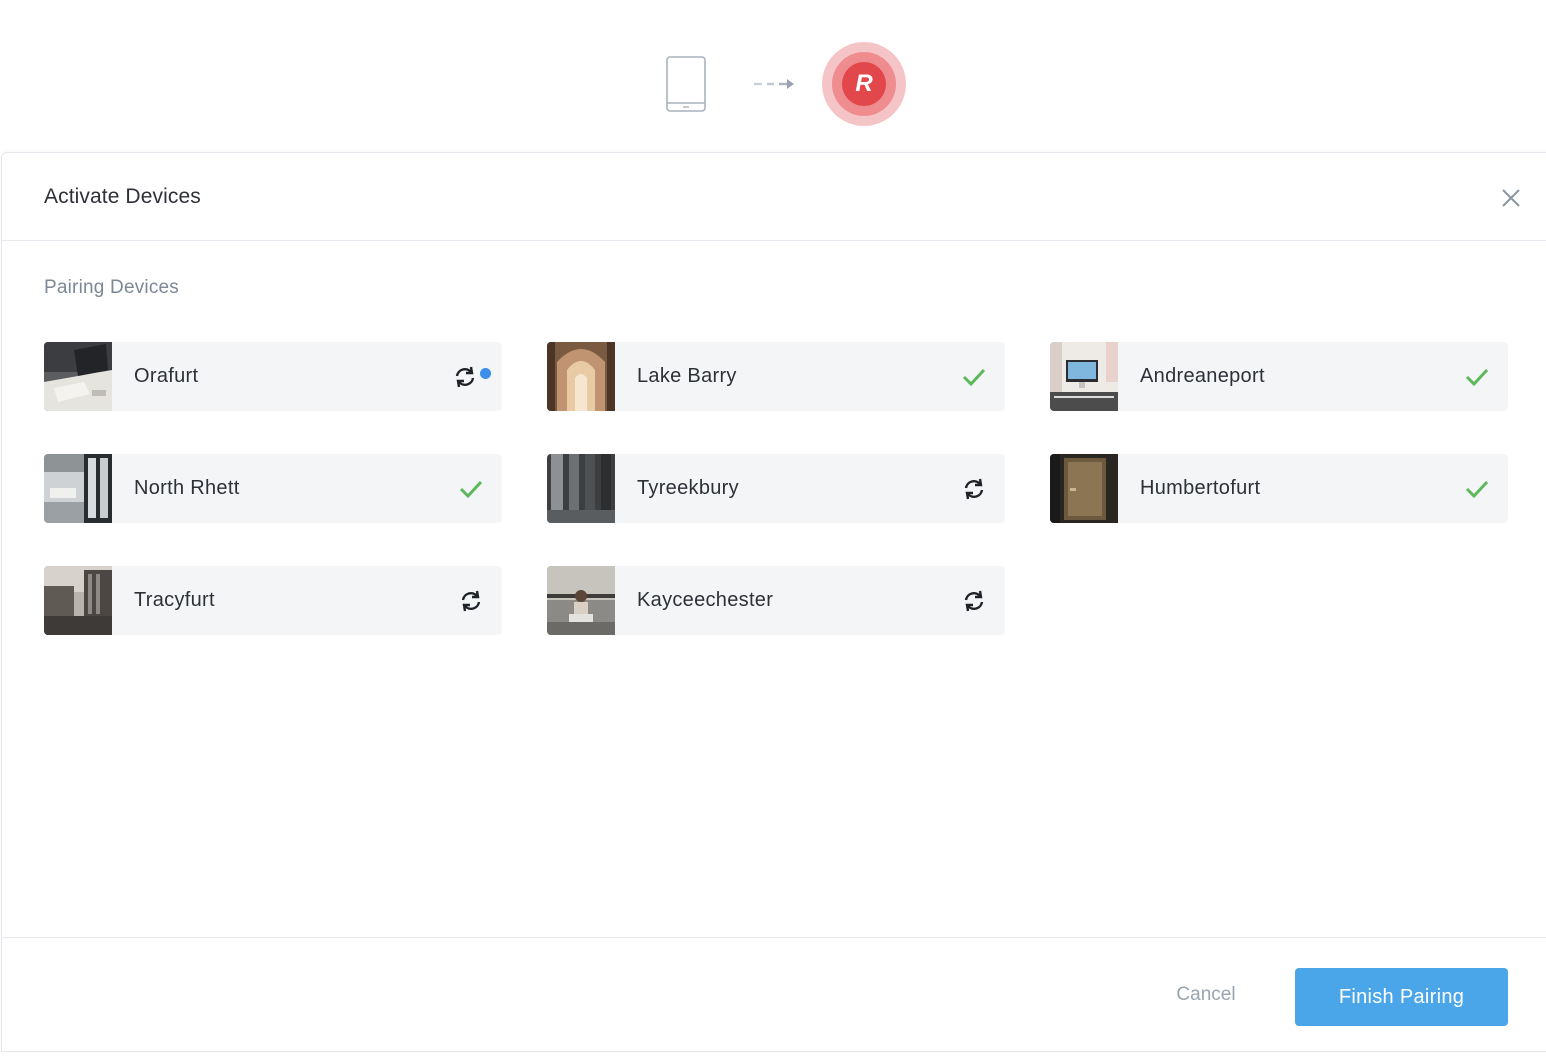 The image size is (1546, 1057). I want to click on device-name: Lake Barry, so click(687, 376).